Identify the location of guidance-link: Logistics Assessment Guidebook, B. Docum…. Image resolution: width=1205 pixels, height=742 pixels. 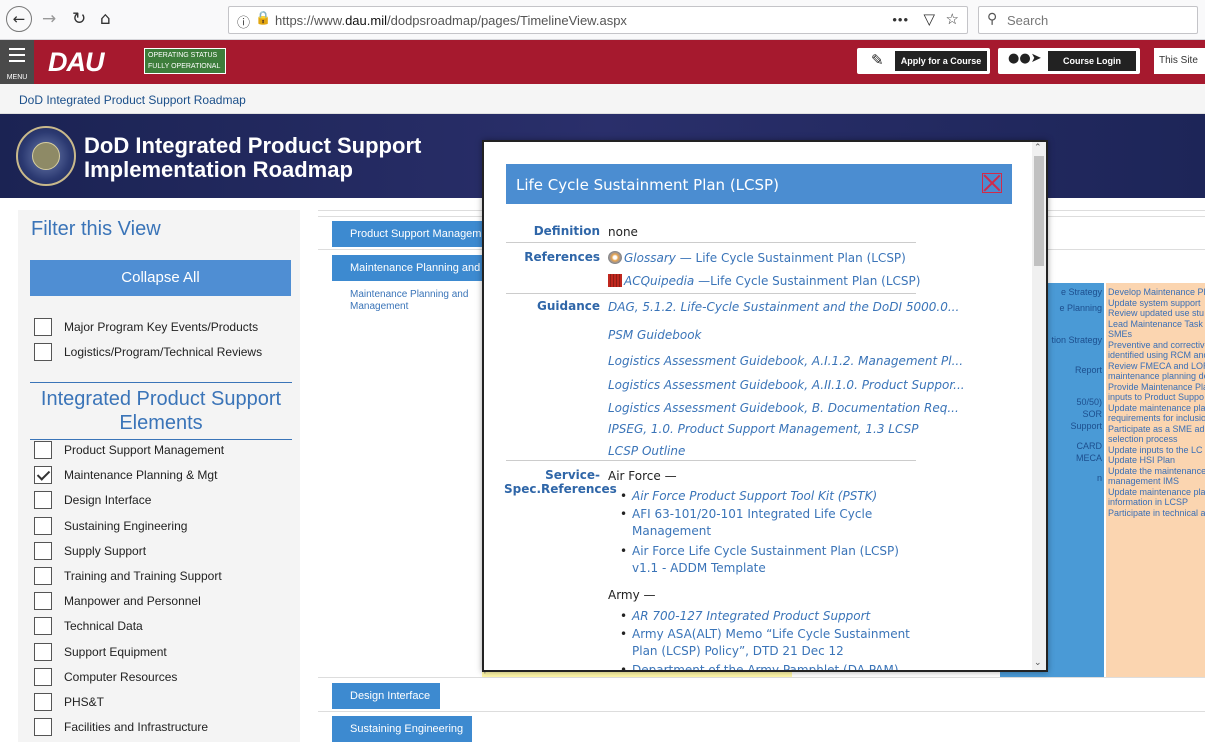
(783, 408).